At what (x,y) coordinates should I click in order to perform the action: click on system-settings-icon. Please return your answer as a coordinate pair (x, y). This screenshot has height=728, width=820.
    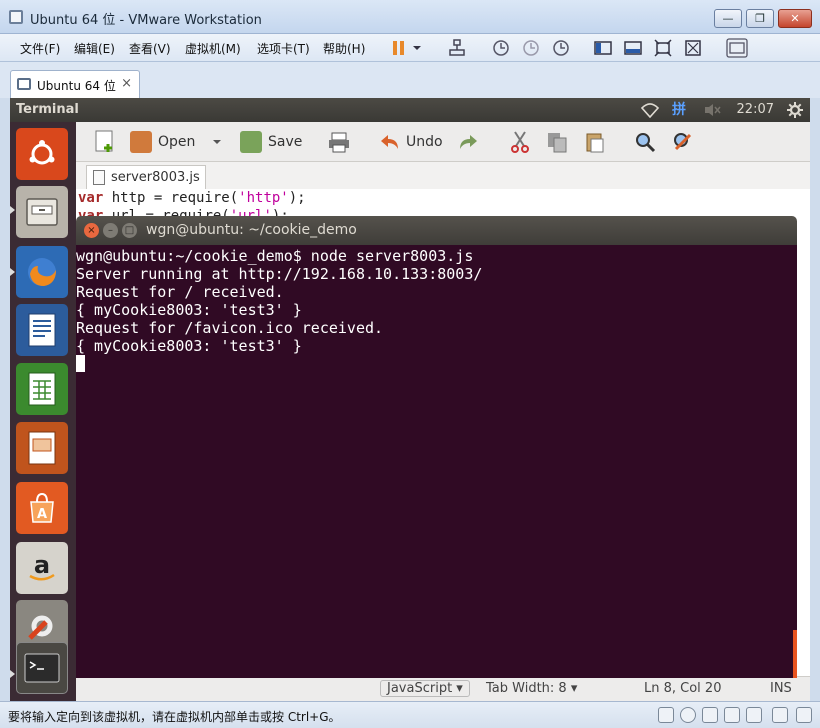
    Looking at the image, I should click on (40, 627).